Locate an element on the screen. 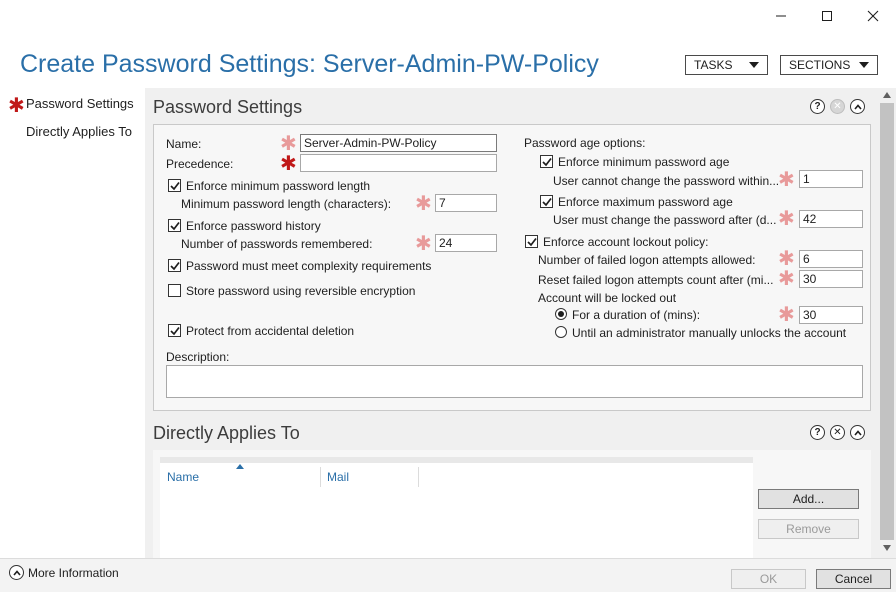 The width and height of the screenshot is (896, 592). directly-applies-title: Directly Applies To is located at coordinates (226, 433).